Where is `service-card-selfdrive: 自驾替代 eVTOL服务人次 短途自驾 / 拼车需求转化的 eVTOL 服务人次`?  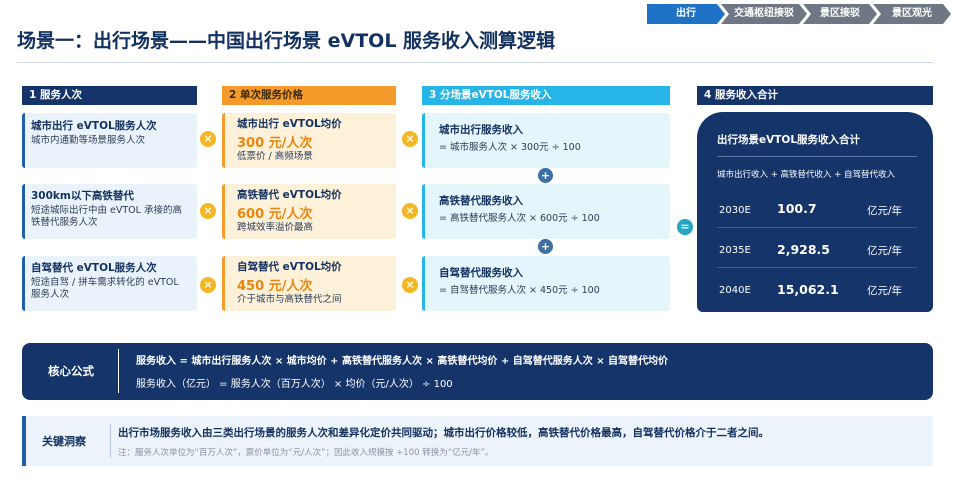
service-card-selfdrive: 自驾替代 eVTOL服务人次 短途自驾 / 拼车需求转化的 eVTOL 服务人次 is located at coordinates (109, 283).